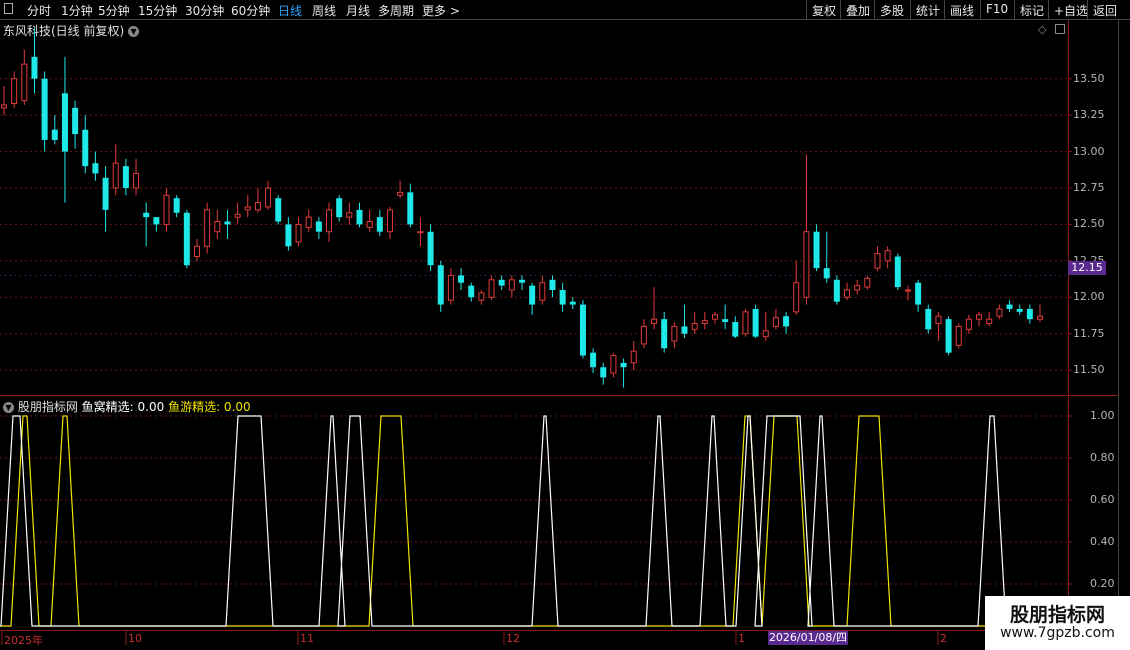 This screenshot has width=1130, height=650. I want to click on y-tick-label: 12.50, so click(1089, 224).